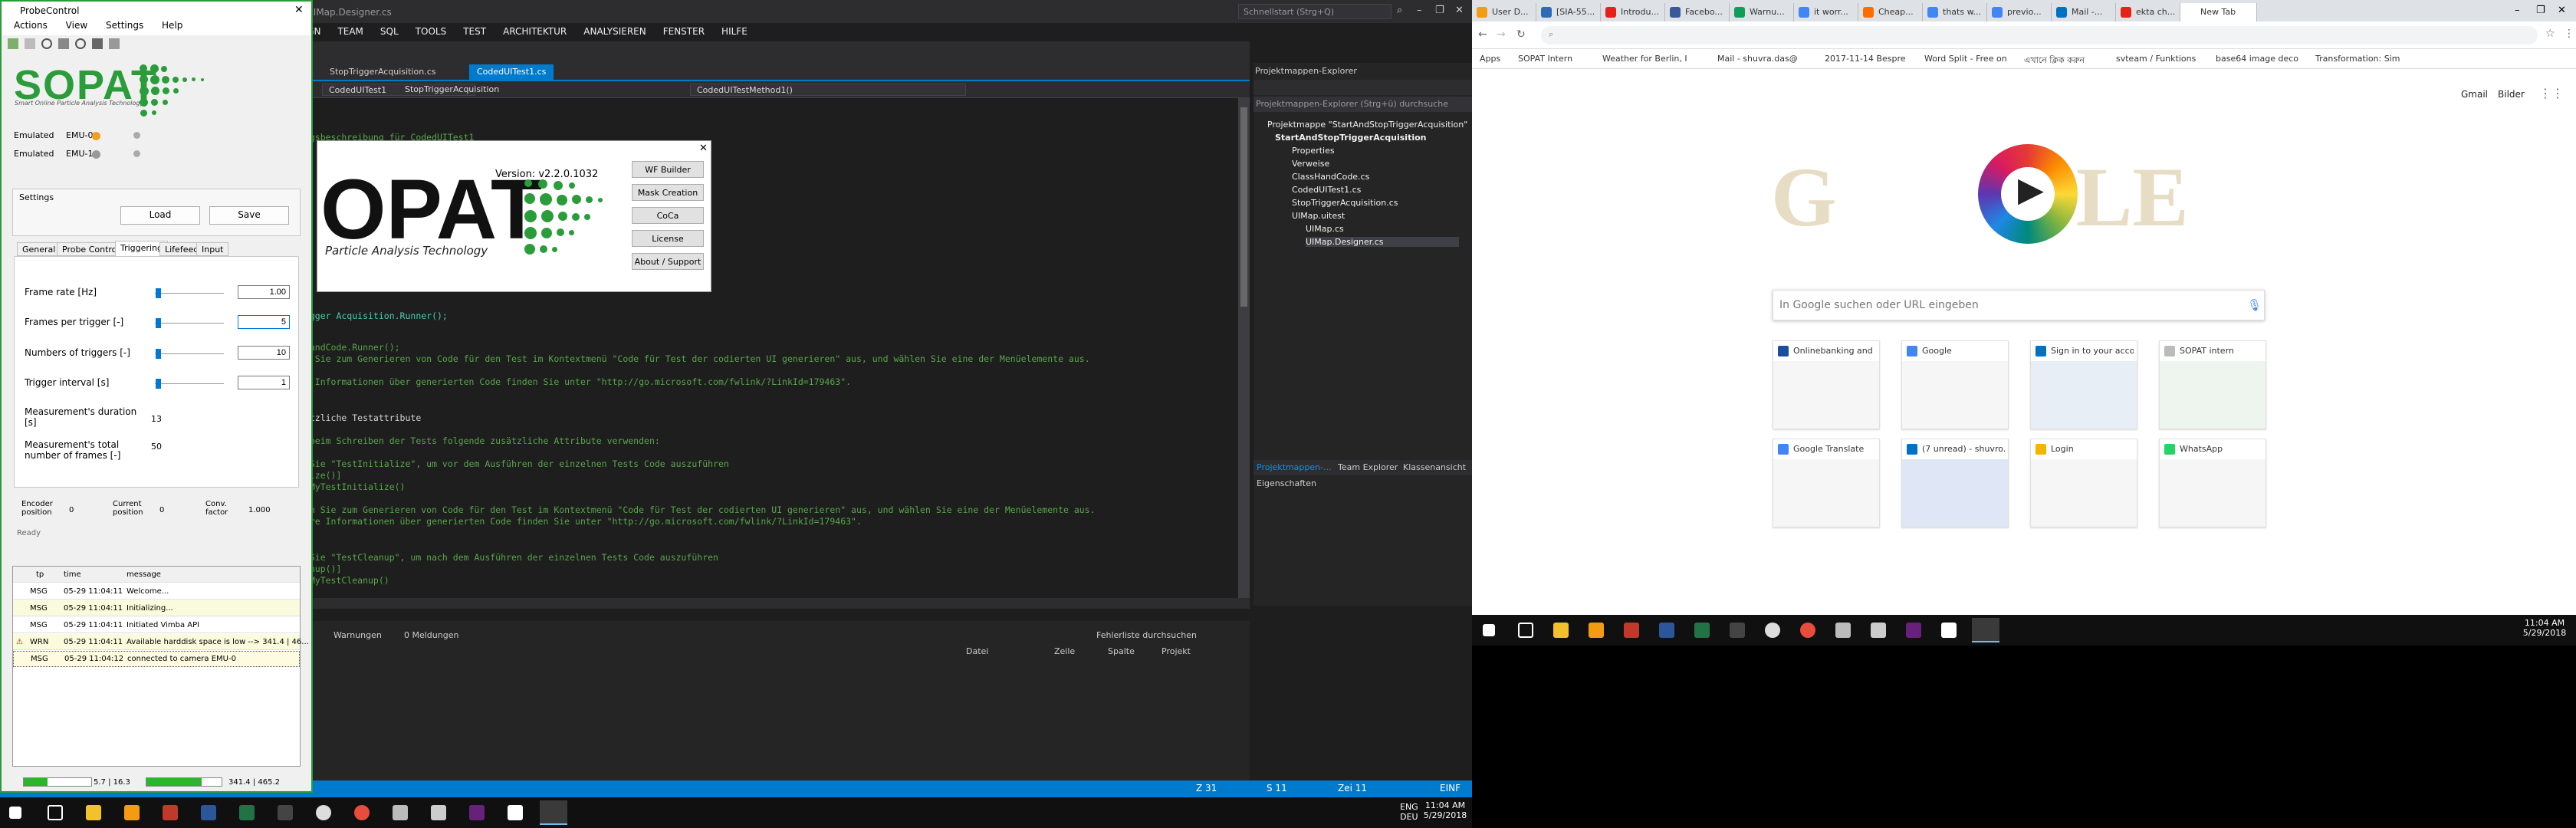  Describe the element at coordinates (534, 32) in the screenshot. I see `menu-item-architektur: ARCHITEKTUR` at that location.